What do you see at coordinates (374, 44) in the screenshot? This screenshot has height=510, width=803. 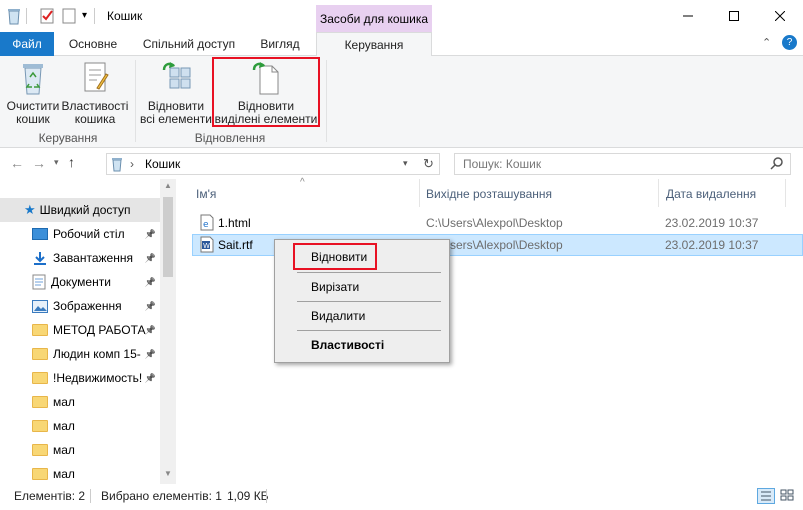 I see `tab-manage: Керування` at bounding box center [374, 44].